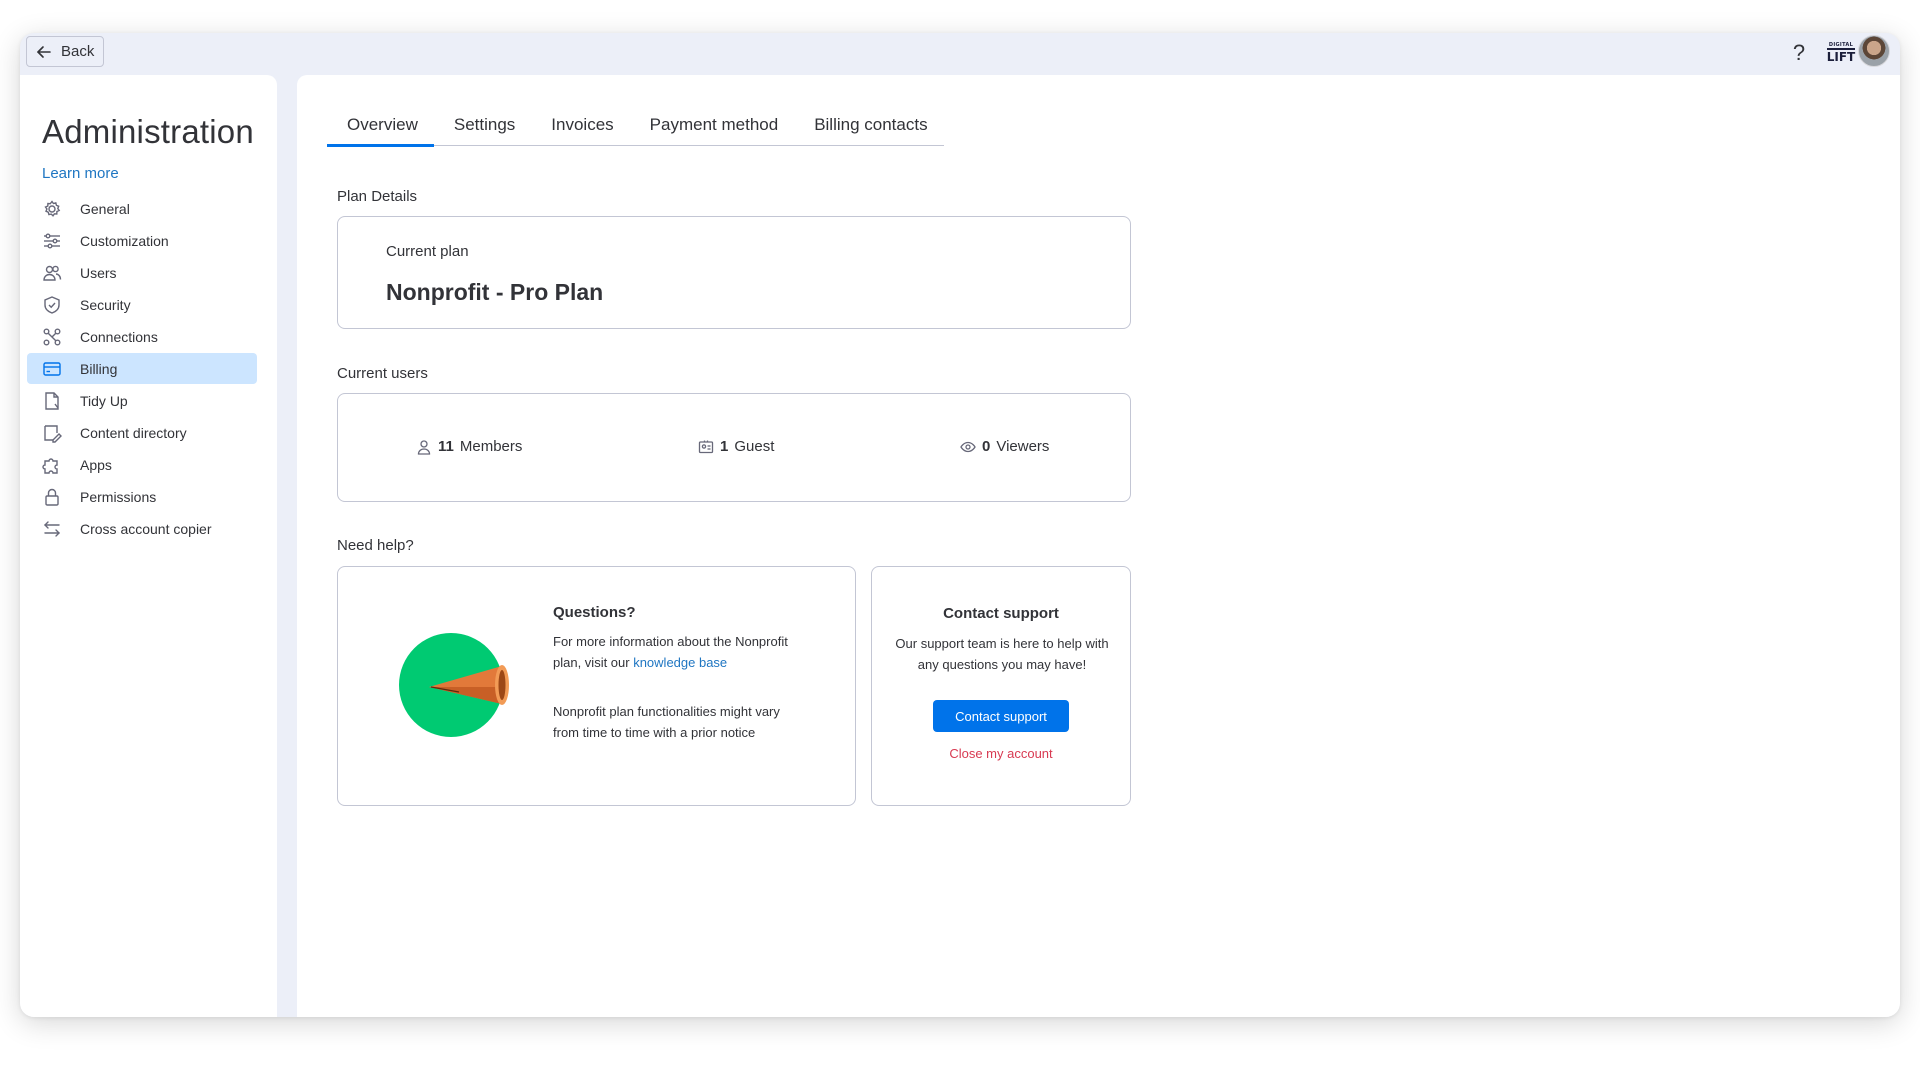 This screenshot has height=1066, width=1920. What do you see at coordinates (146, 528) in the screenshot?
I see `sidebar-item-label: Cross account copier` at bounding box center [146, 528].